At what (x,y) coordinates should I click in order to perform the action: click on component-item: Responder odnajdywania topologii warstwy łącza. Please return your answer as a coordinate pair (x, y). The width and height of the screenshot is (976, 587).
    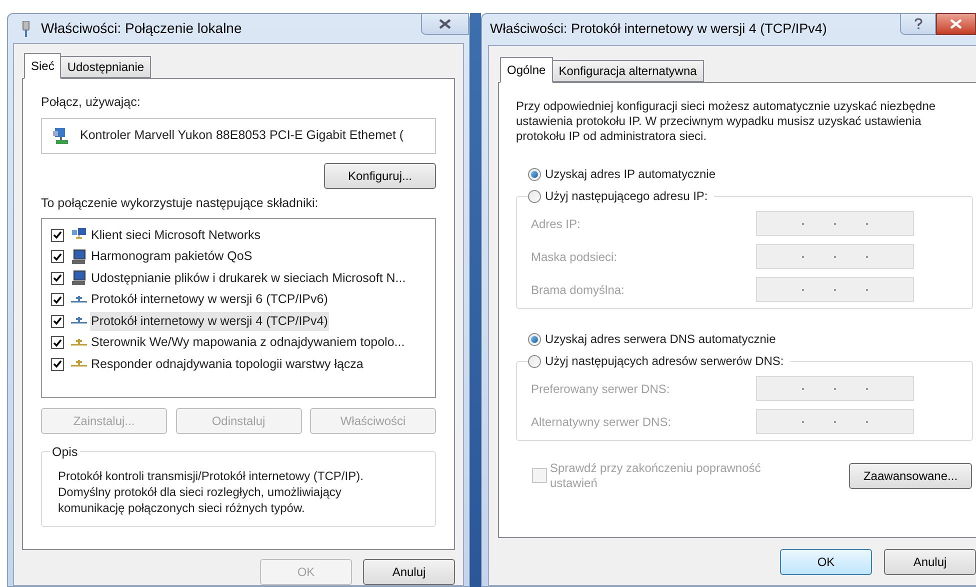
    Looking at the image, I should click on (227, 364).